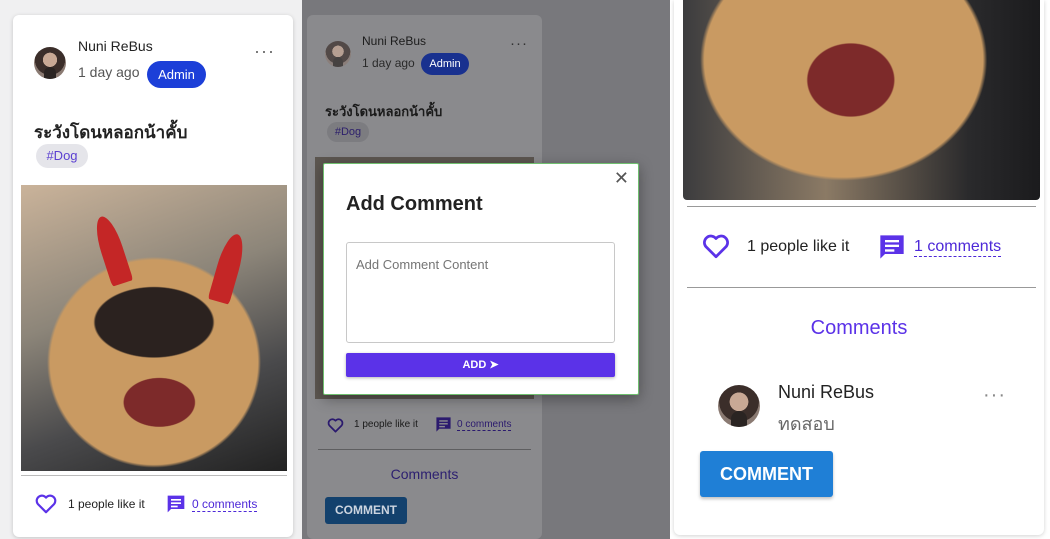 The width and height of the screenshot is (1050, 539). I want to click on add-button: ADD ➤, so click(480, 365).